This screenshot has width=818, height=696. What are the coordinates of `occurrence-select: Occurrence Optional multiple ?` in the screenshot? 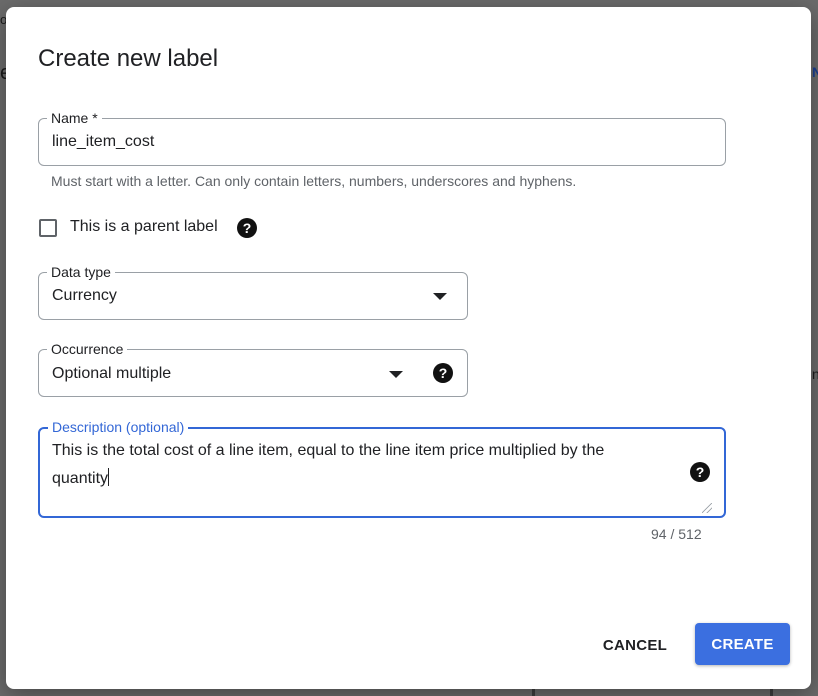 It's located at (253, 368).